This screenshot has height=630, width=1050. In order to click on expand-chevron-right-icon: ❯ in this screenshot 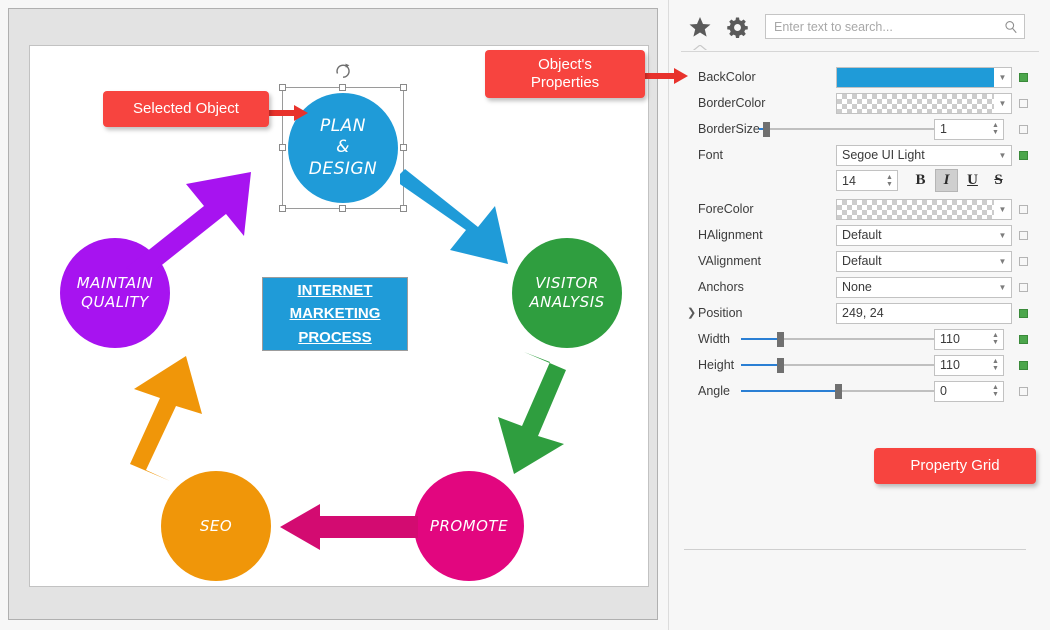, I will do `click(691, 313)`.